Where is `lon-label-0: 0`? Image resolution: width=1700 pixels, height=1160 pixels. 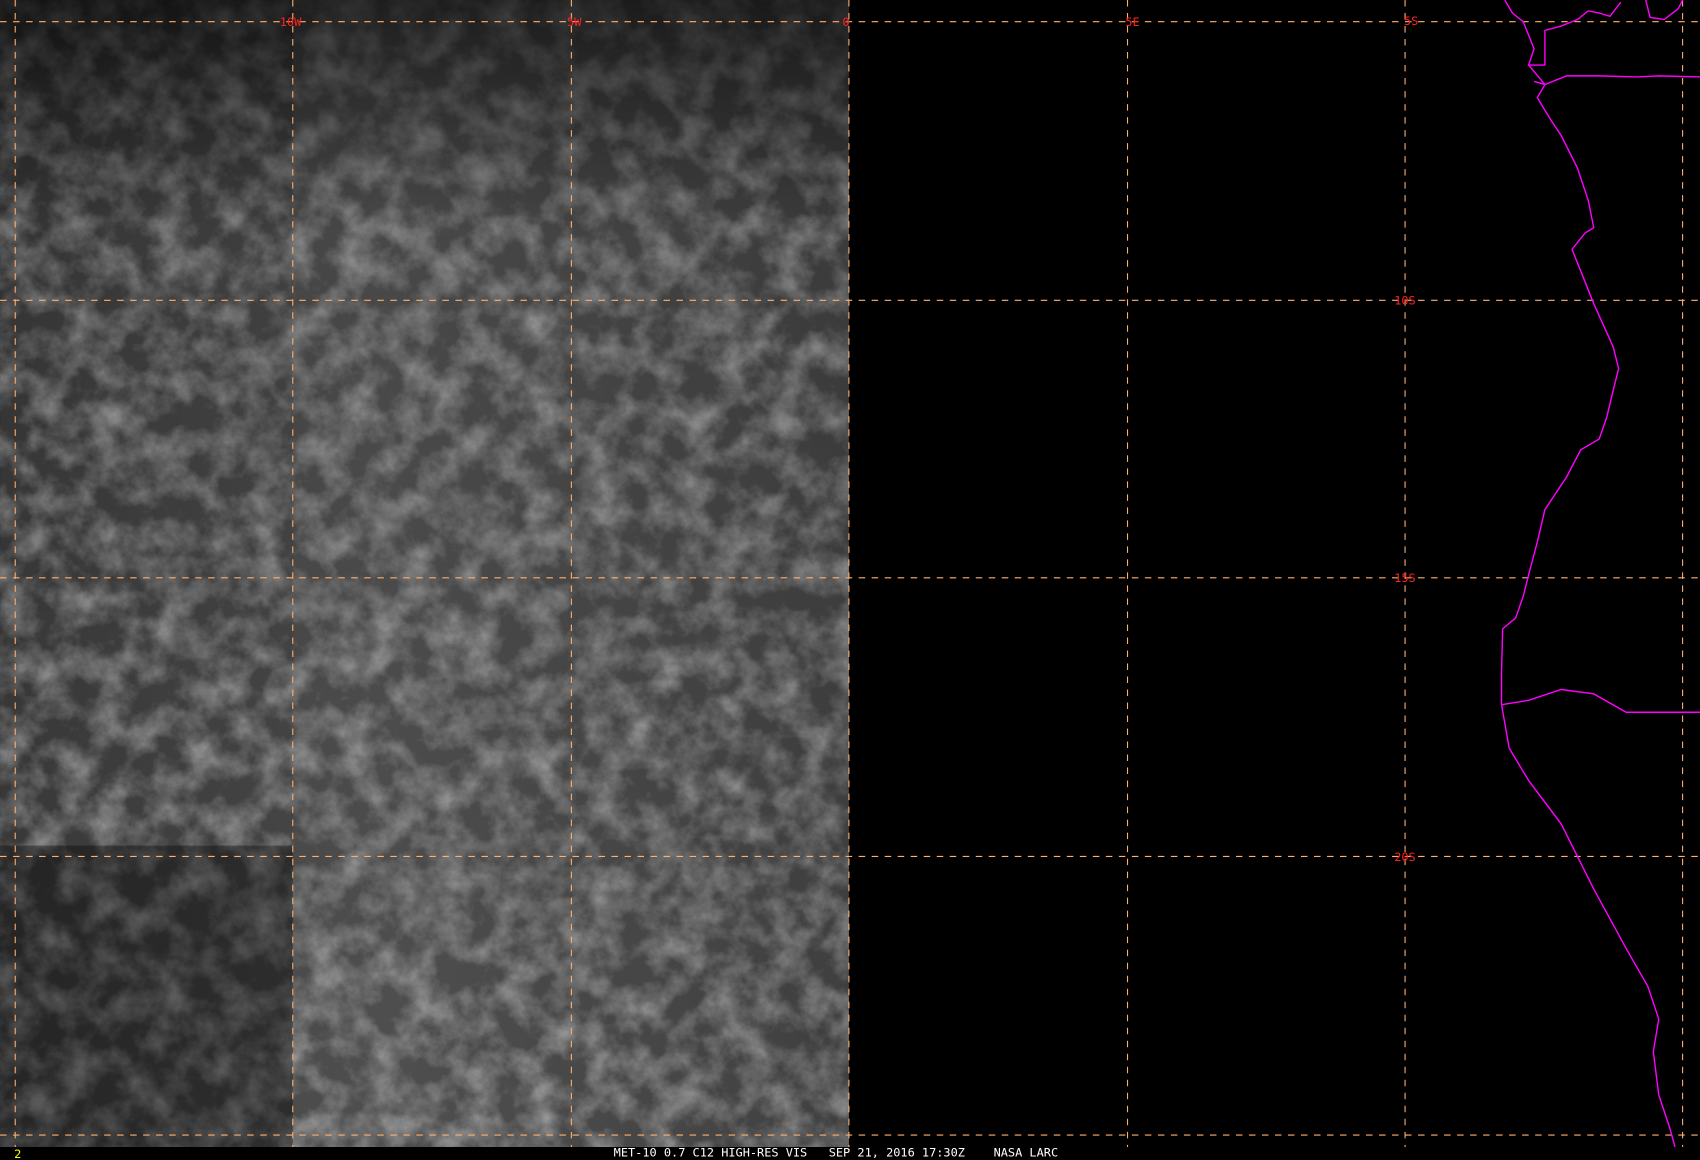 lon-label-0: 0 is located at coordinates (845, 22).